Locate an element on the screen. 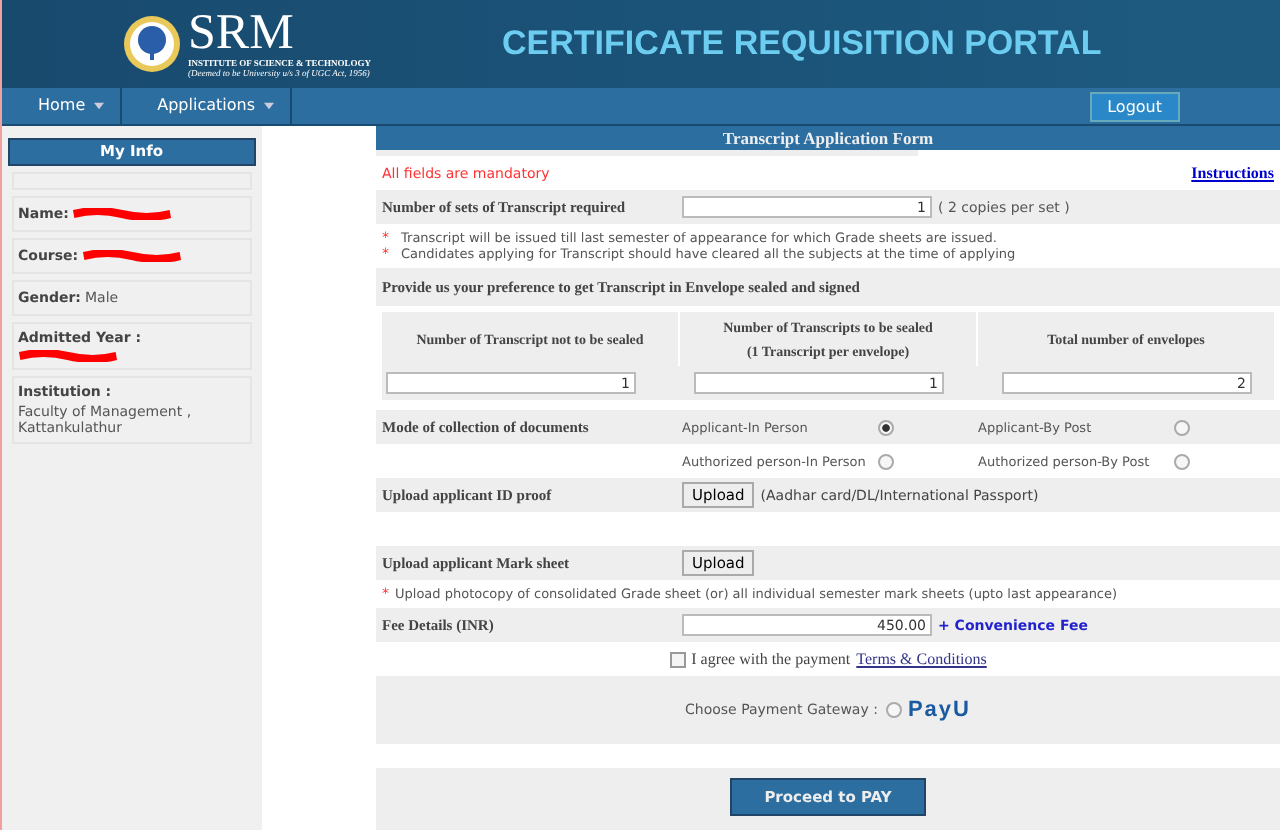  nav-menu: Applications is located at coordinates (206, 105).